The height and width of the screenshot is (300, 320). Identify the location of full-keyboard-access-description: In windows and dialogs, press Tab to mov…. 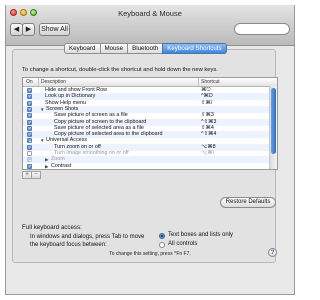
(87, 241).